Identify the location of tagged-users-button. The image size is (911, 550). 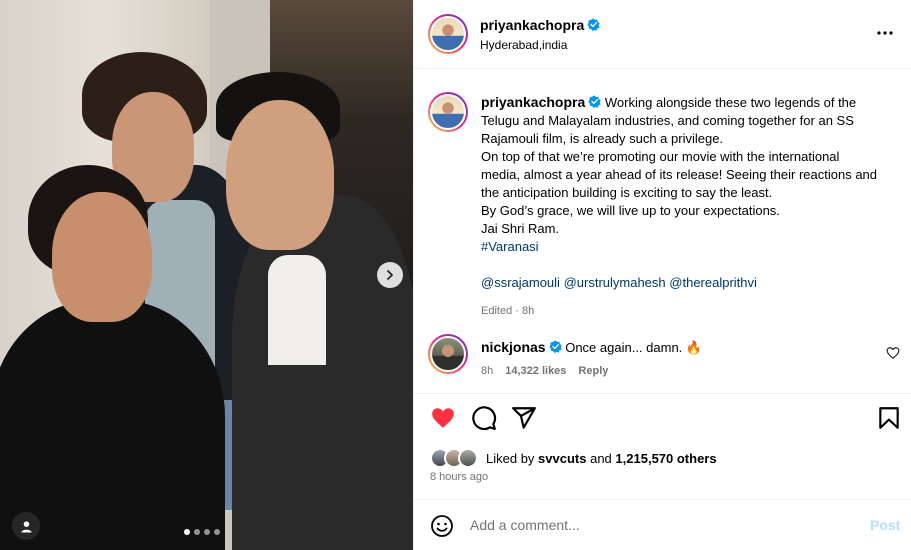
(26, 526).